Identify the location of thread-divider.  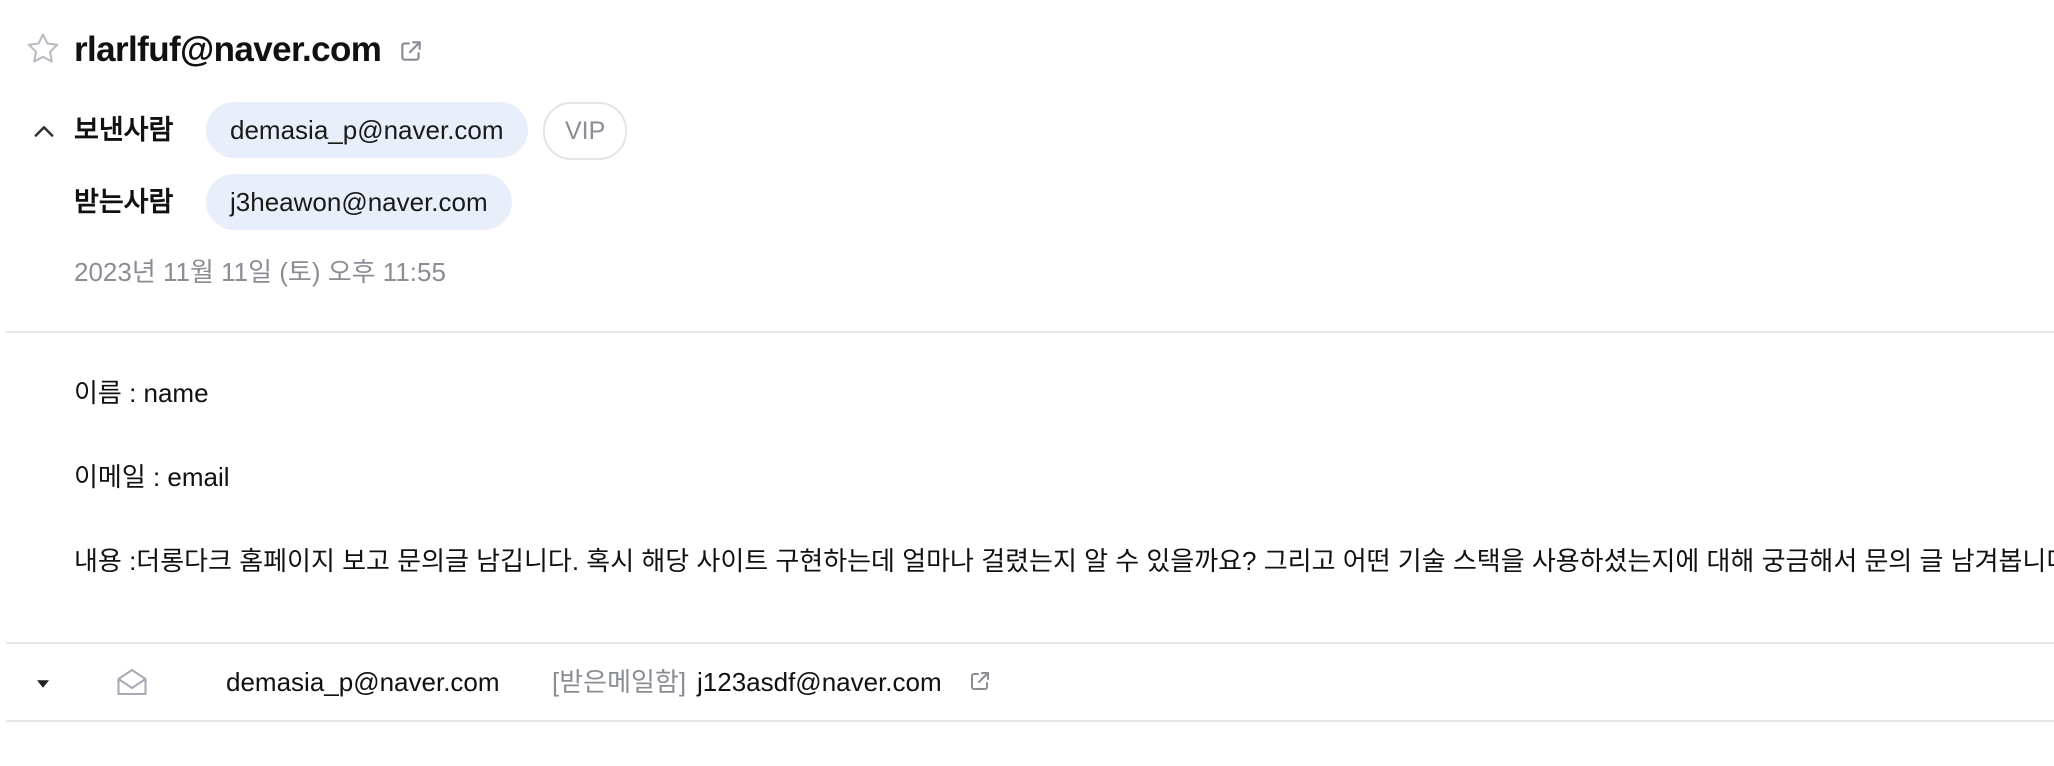
(1030, 721).